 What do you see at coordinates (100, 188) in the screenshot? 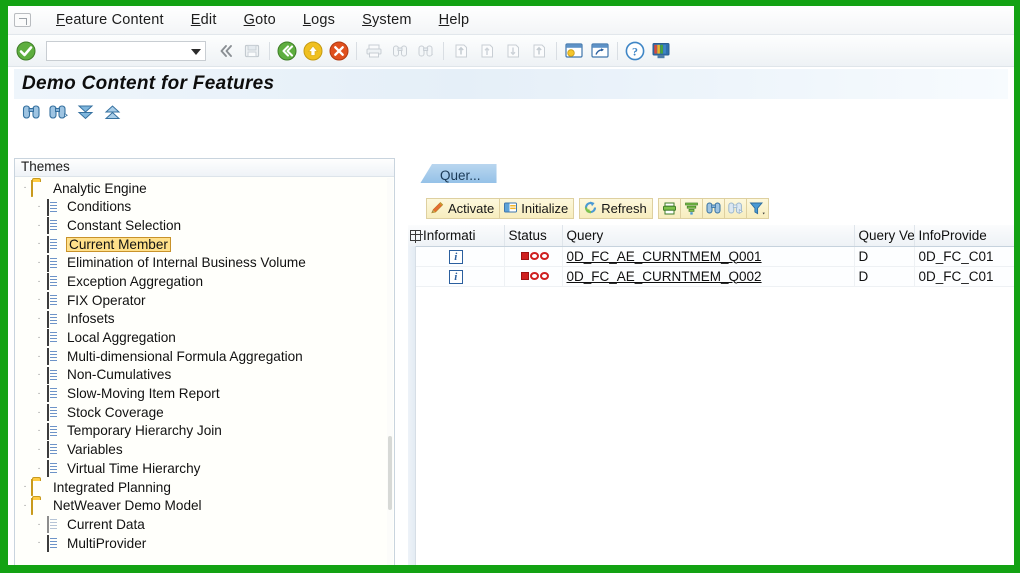
I see `tree-node-label: Analytic Engine` at bounding box center [100, 188].